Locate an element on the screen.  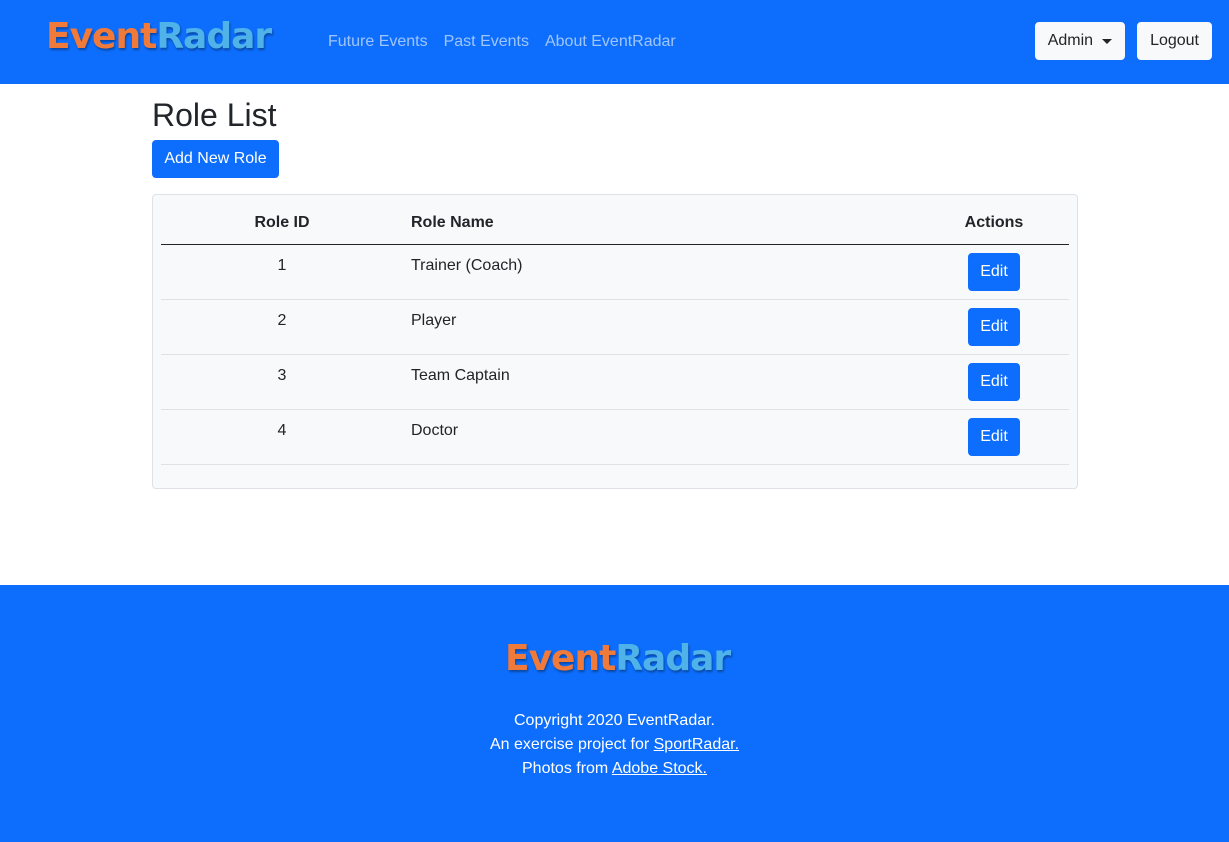
caret-down-icon is located at coordinates (1107, 41).